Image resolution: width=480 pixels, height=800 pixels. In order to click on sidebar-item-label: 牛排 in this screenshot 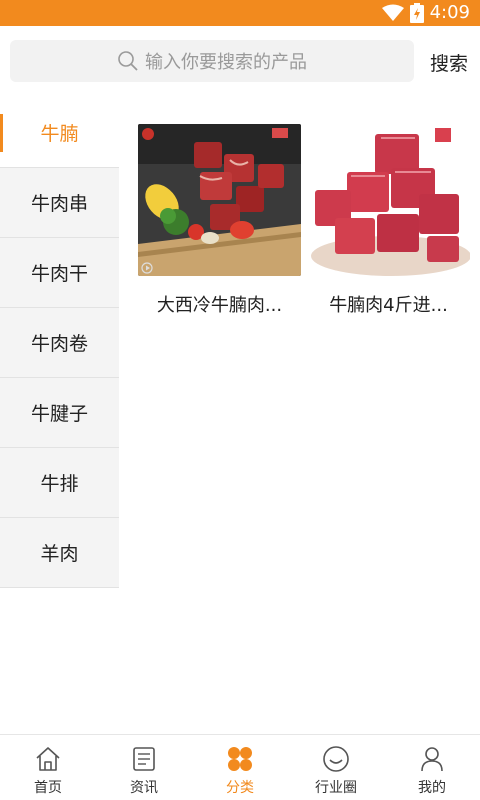, I will do `click(59, 484)`.